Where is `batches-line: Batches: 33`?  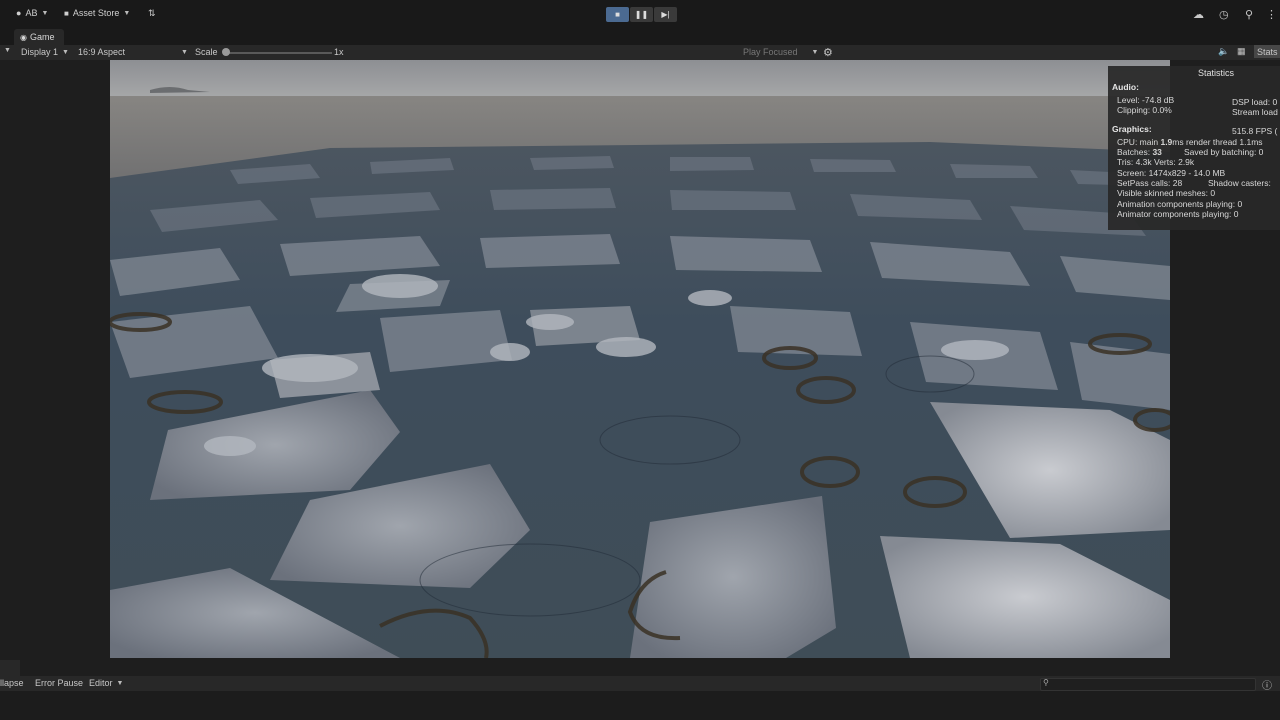
batches-line: Batches: 33 is located at coordinates (1139, 152).